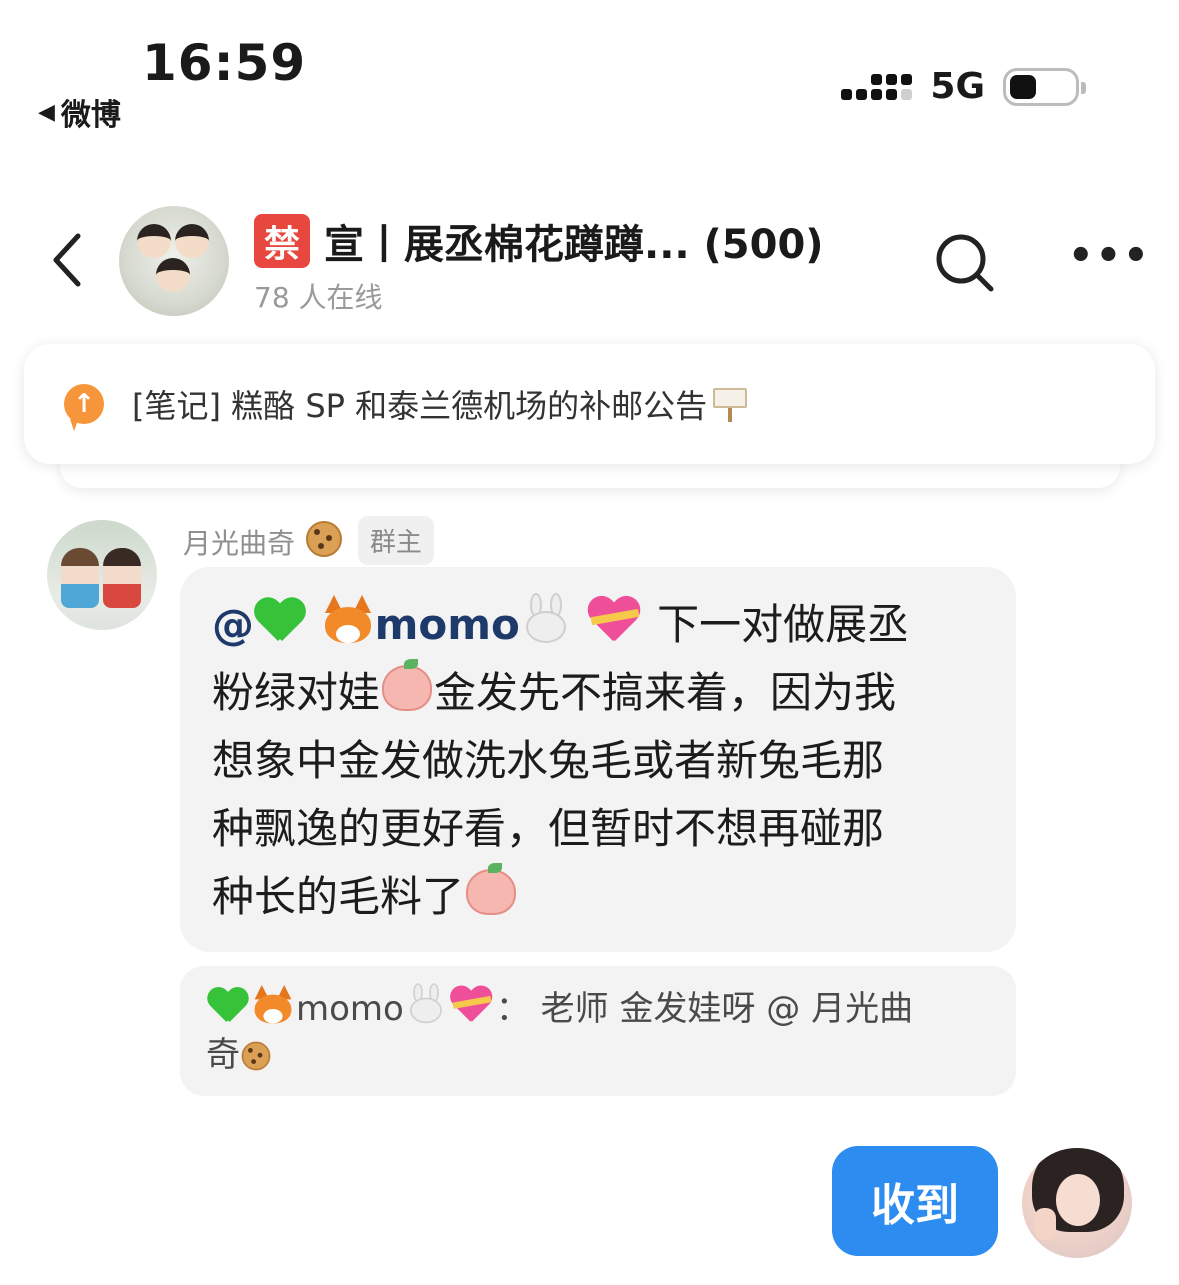  I want to click on back-triangle-icon: ◀, so click(46, 112).